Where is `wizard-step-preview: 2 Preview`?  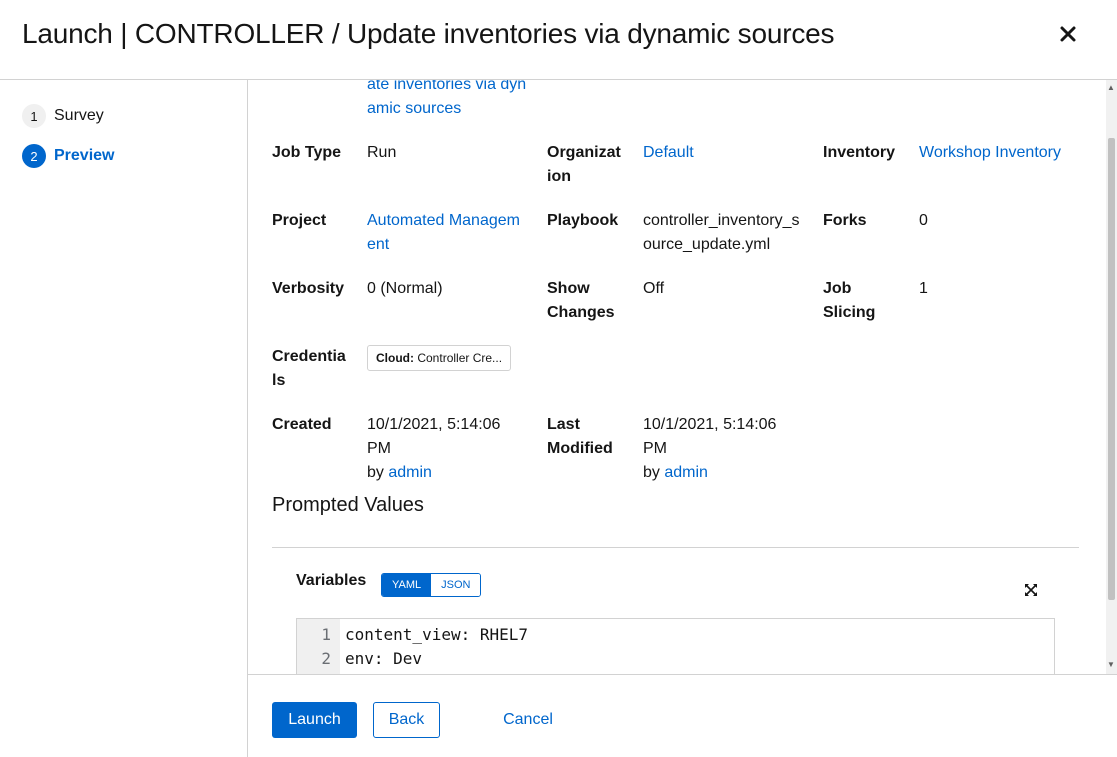 wizard-step-preview: 2 Preview is located at coordinates (68, 156).